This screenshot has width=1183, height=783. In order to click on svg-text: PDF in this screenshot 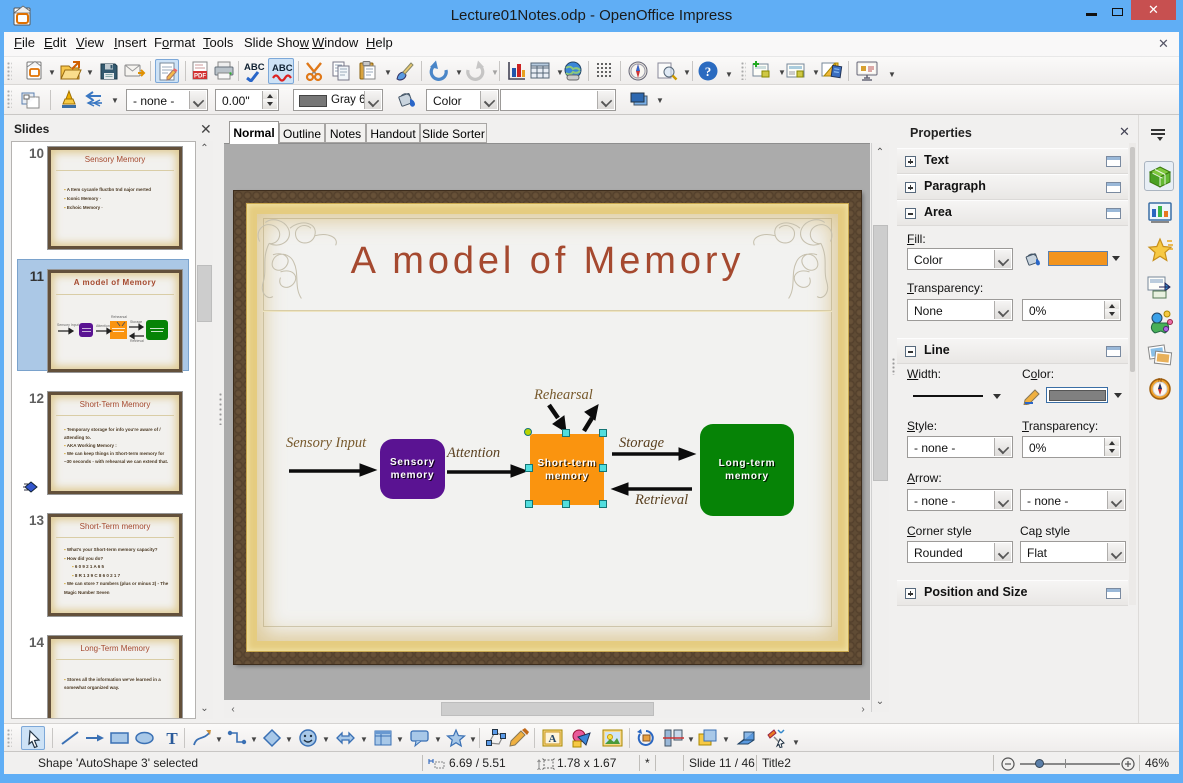, I will do `click(200, 77)`.